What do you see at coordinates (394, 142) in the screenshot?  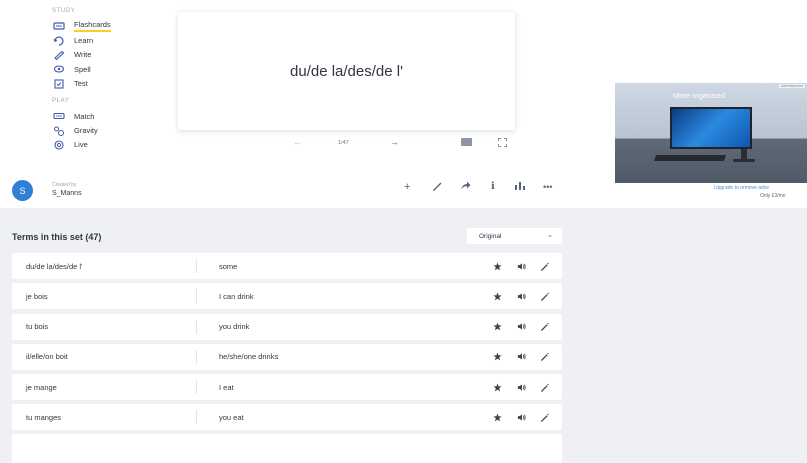 I see `next-card-arrow-icon: →` at bounding box center [394, 142].